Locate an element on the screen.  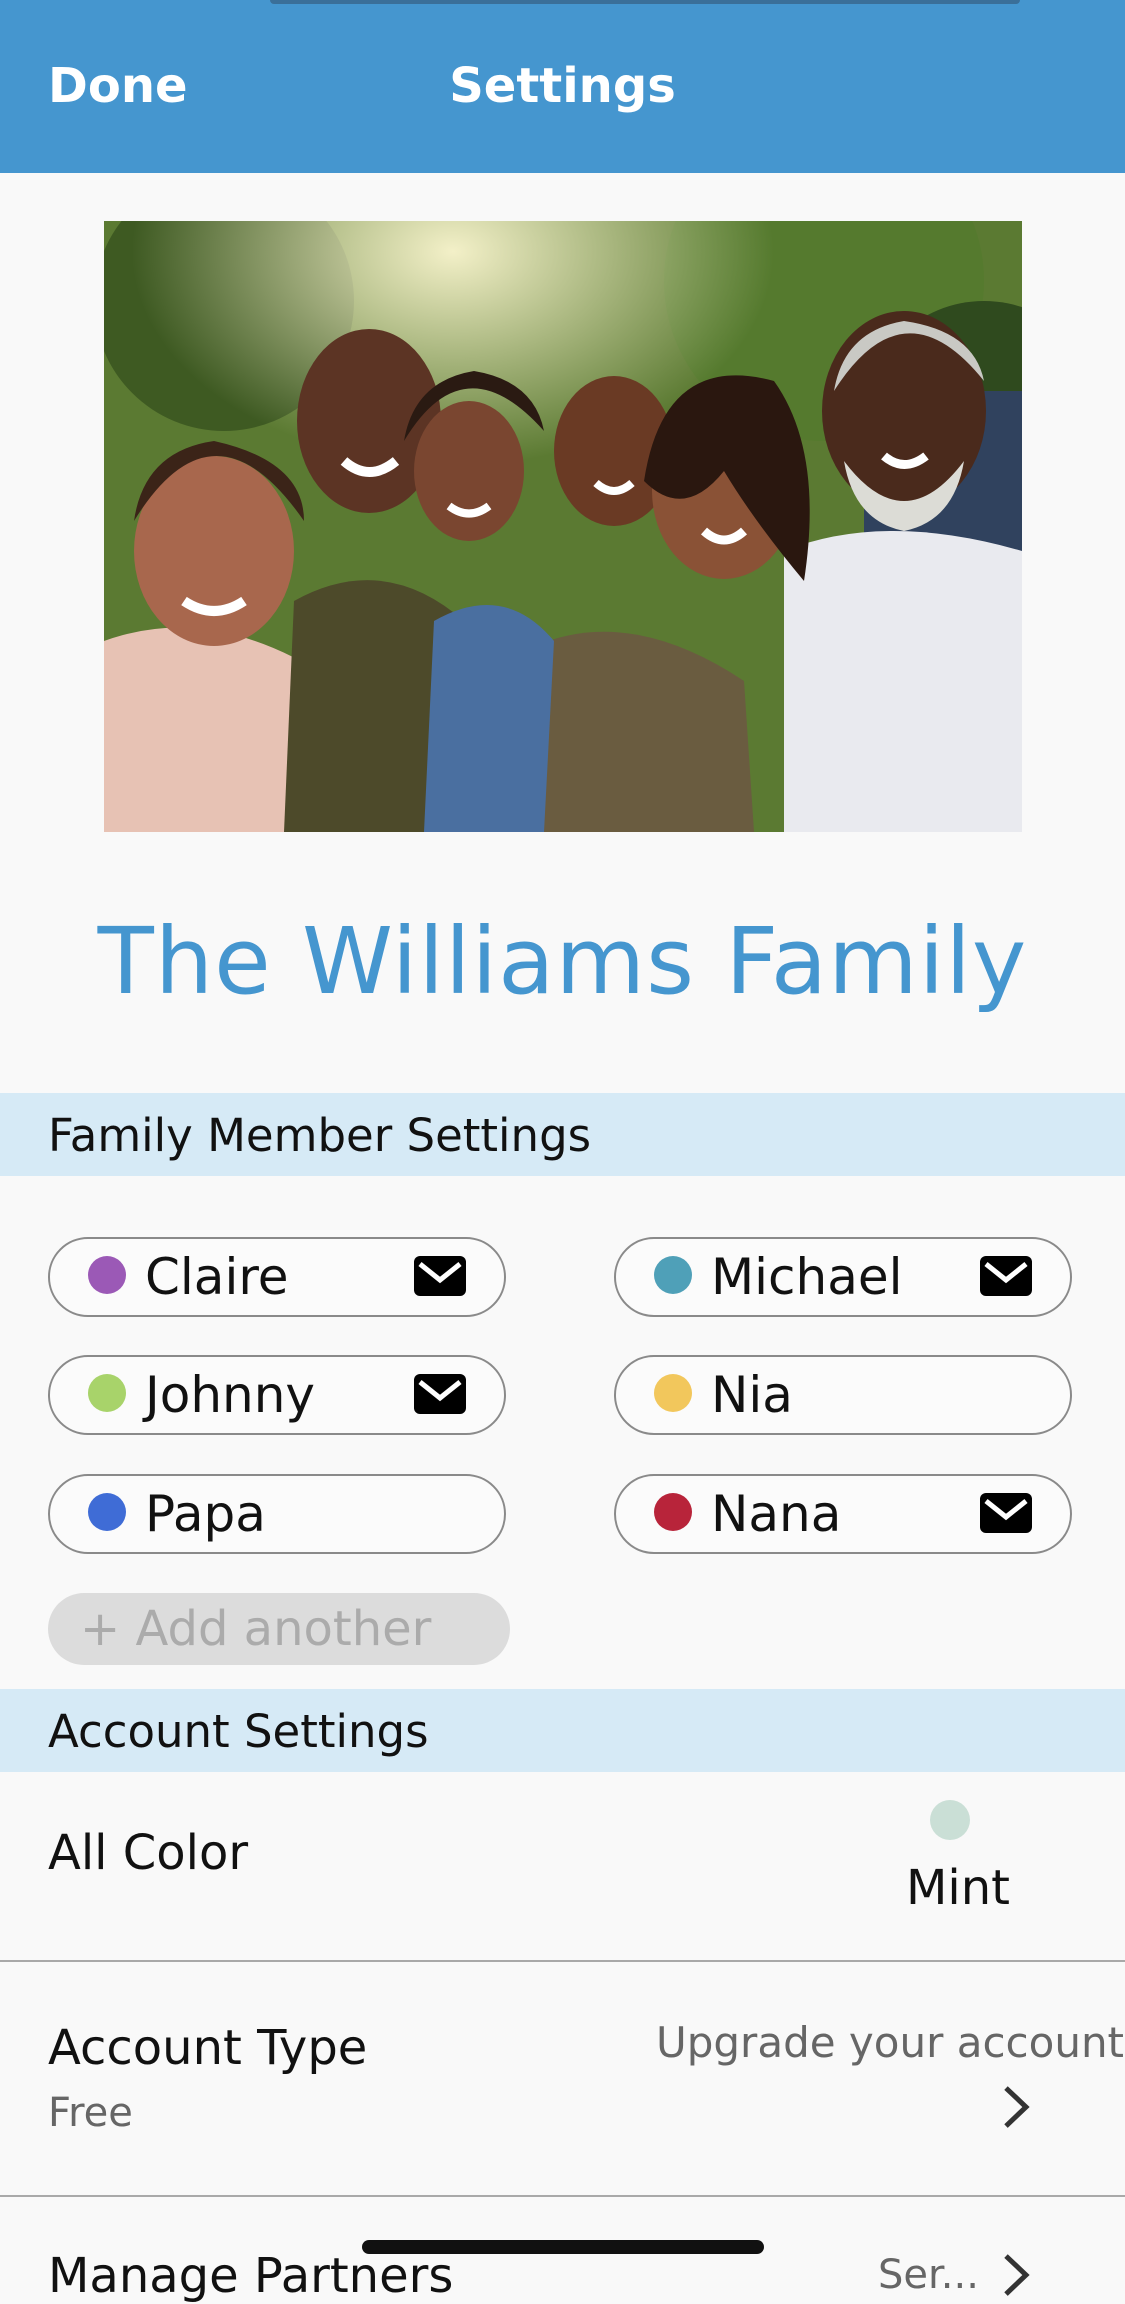
add-another-member-button: + Add another is located at coordinates (279, 1629).